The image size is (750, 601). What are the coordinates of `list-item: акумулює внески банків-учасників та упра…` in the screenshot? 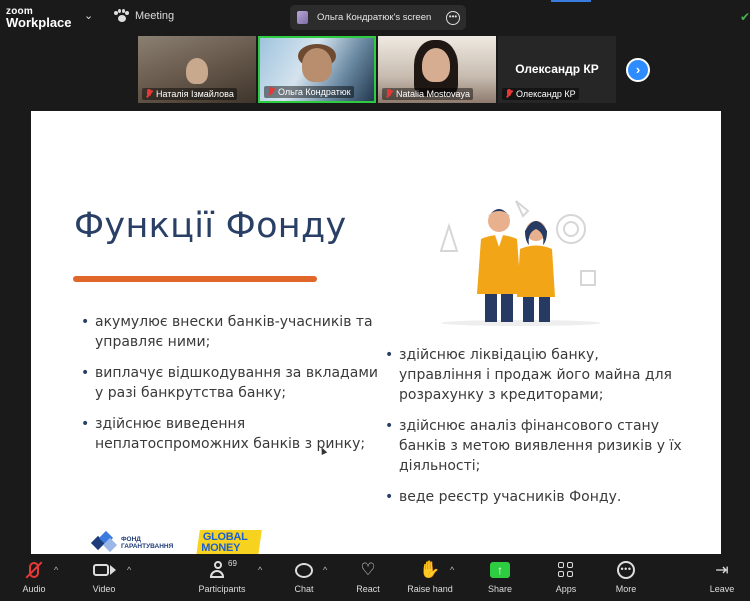 It's located at (229, 332).